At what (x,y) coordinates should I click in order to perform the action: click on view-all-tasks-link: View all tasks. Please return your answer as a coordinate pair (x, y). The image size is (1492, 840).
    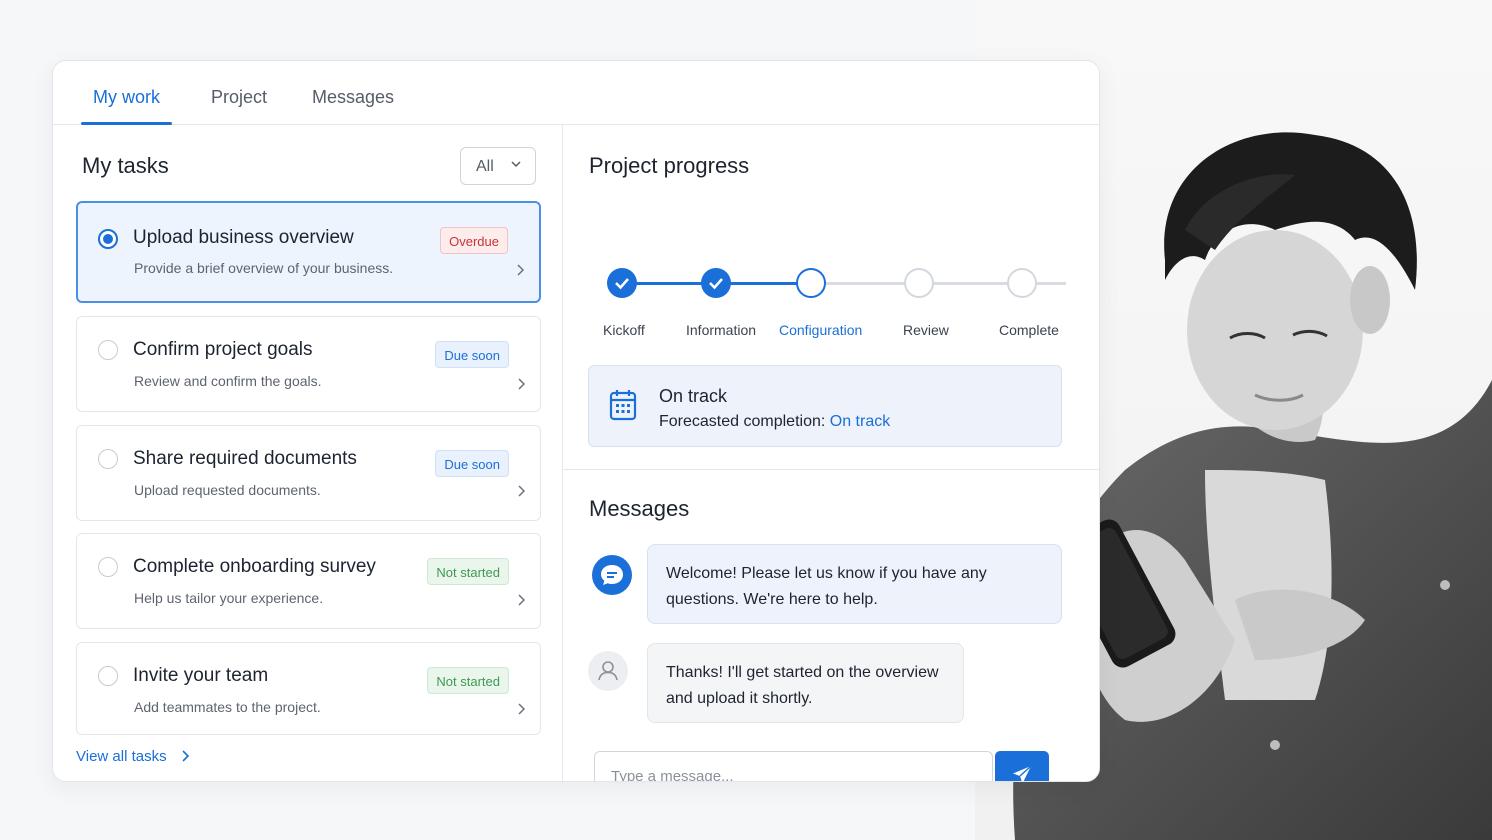
    Looking at the image, I should click on (133, 756).